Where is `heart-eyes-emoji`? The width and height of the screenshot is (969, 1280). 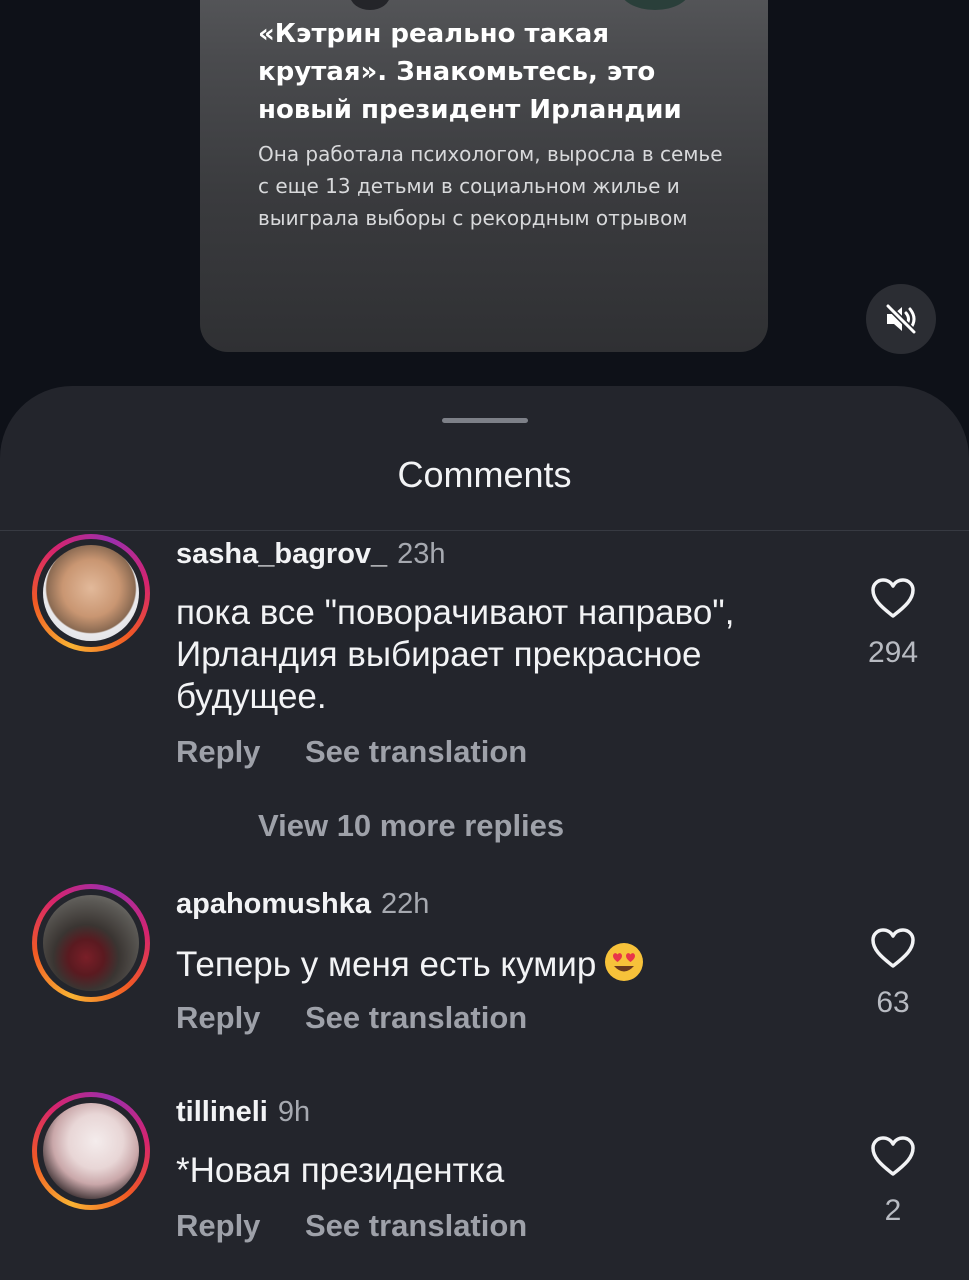
heart-eyes-emoji is located at coordinates (624, 962).